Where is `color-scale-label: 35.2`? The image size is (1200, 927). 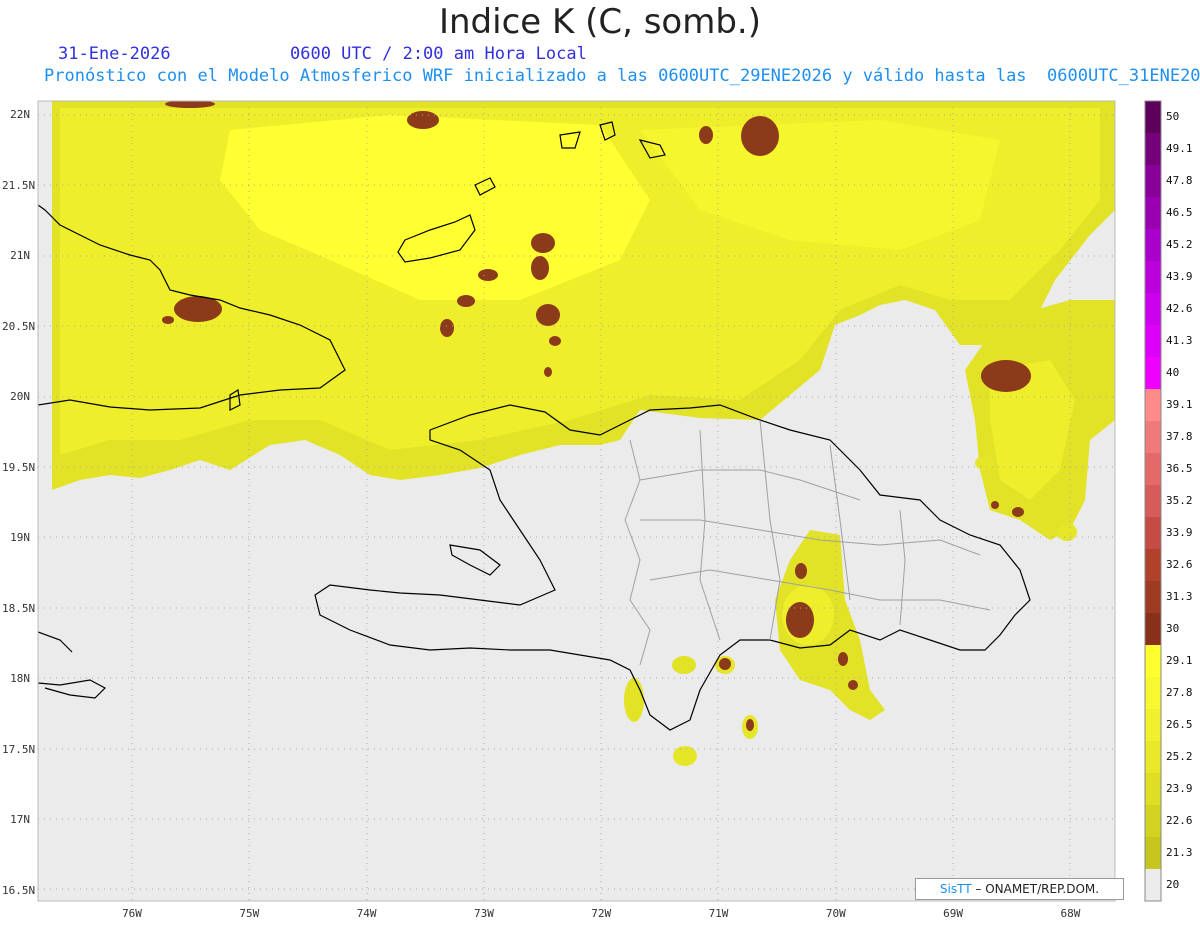 color-scale-label: 35.2 is located at coordinates (1179, 500).